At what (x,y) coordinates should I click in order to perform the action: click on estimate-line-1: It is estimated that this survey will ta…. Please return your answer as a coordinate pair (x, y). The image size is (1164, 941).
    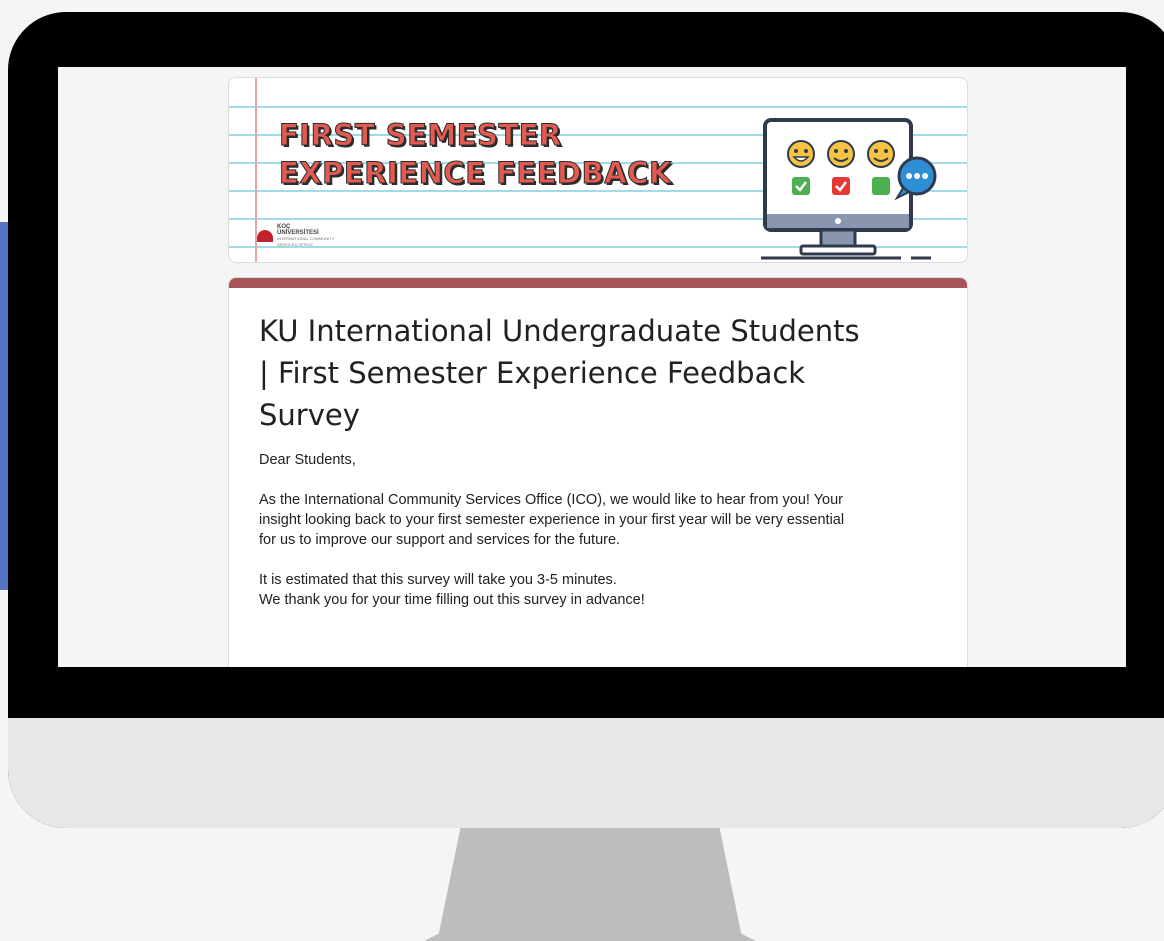
    Looking at the image, I should click on (438, 580).